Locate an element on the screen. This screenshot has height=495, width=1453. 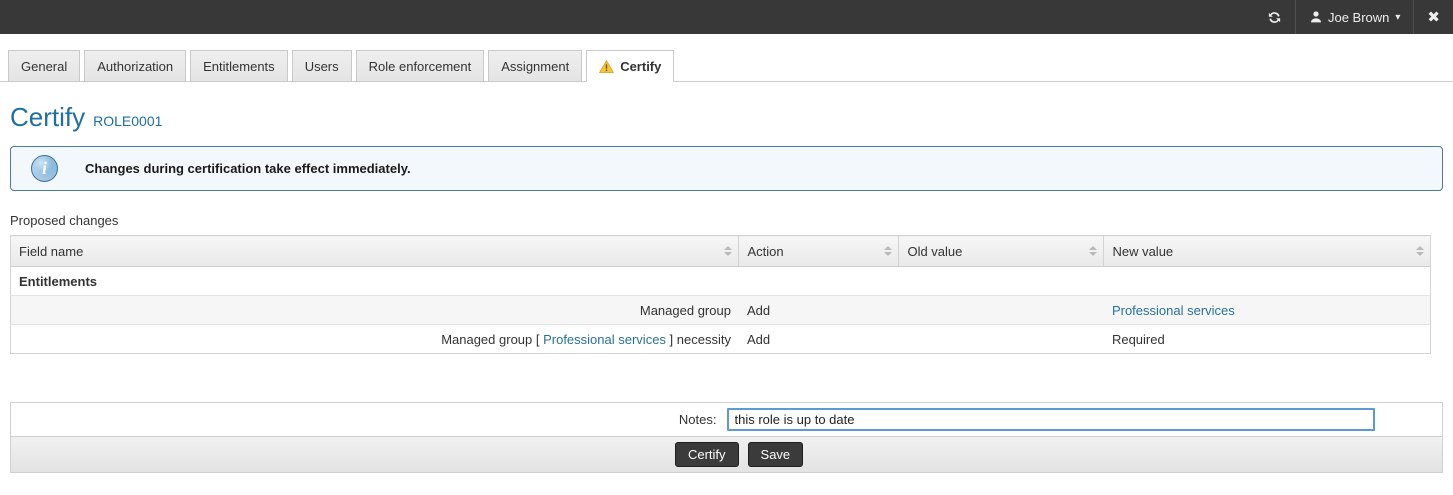
field-name-cell: Managed group is located at coordinates (685, 310).